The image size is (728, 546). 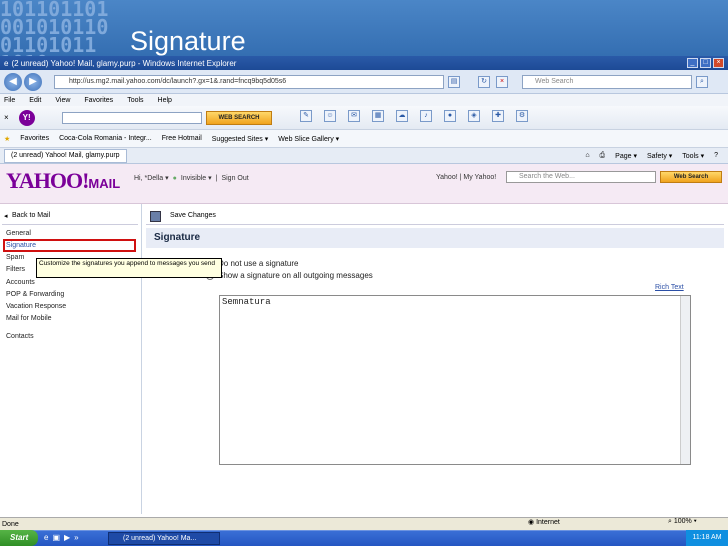 What do you see at coordinates (426, 116) in the screenshot?
I see `music-icon: ♪` at bounding box center [426, 116].